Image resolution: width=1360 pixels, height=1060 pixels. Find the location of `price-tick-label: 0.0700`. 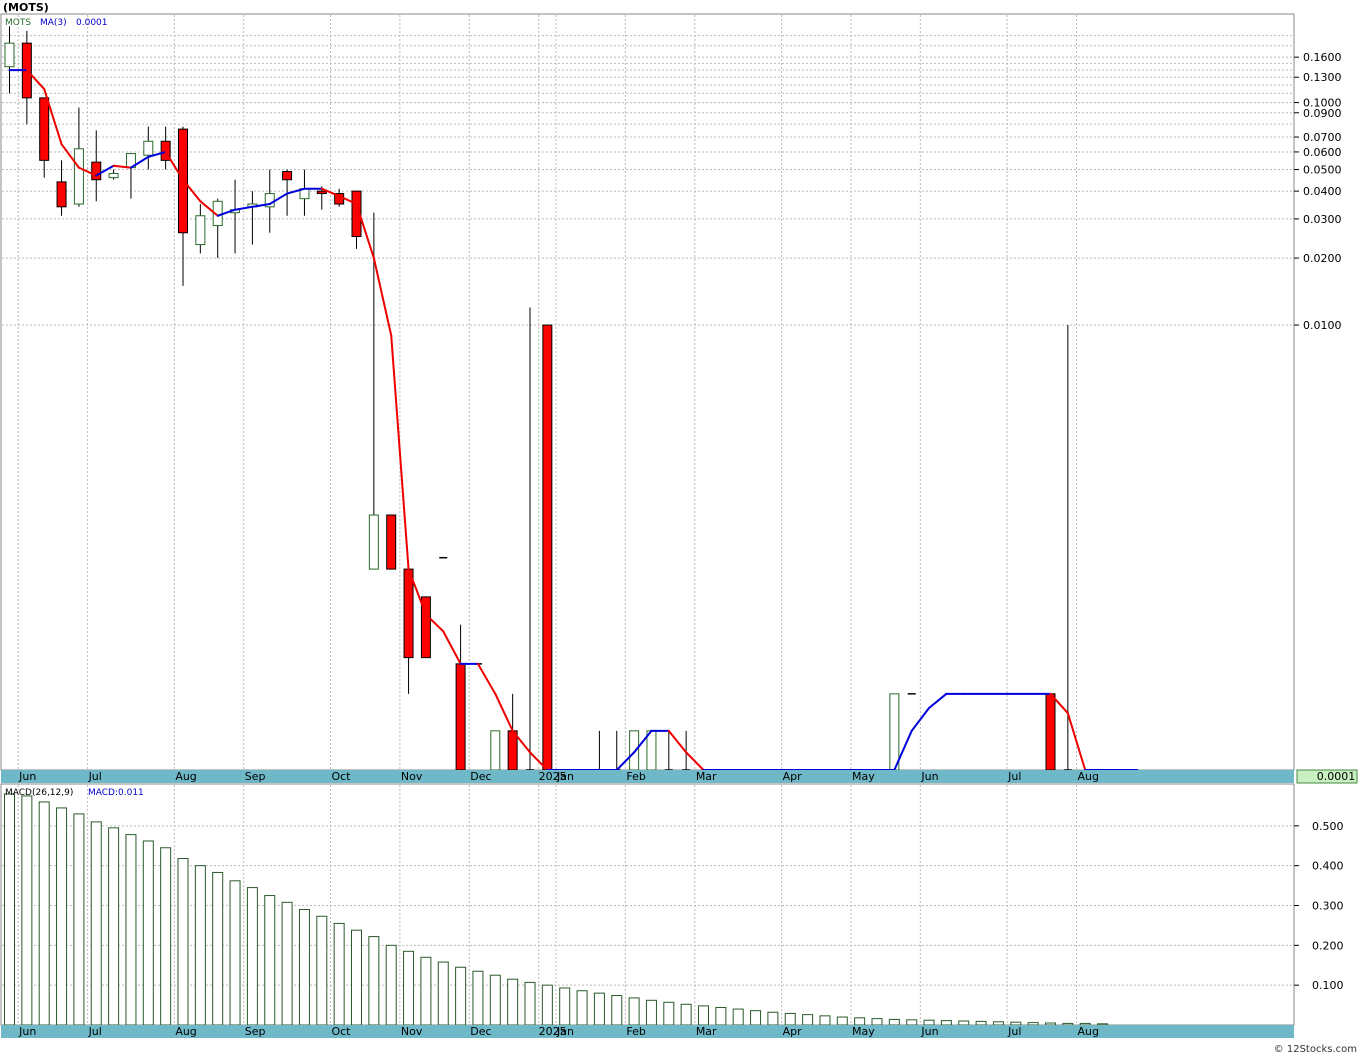

price-tick-label: 0.0700 is located at coordinates (1322, 137).